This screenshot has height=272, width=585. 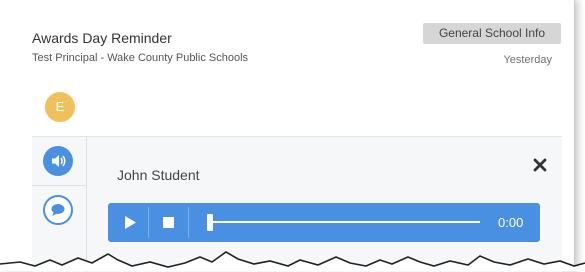 What do you see at coordinates (492, 33) in the screenshot?
I see `category-badge: General School Info` at bounding box center [492, 33].